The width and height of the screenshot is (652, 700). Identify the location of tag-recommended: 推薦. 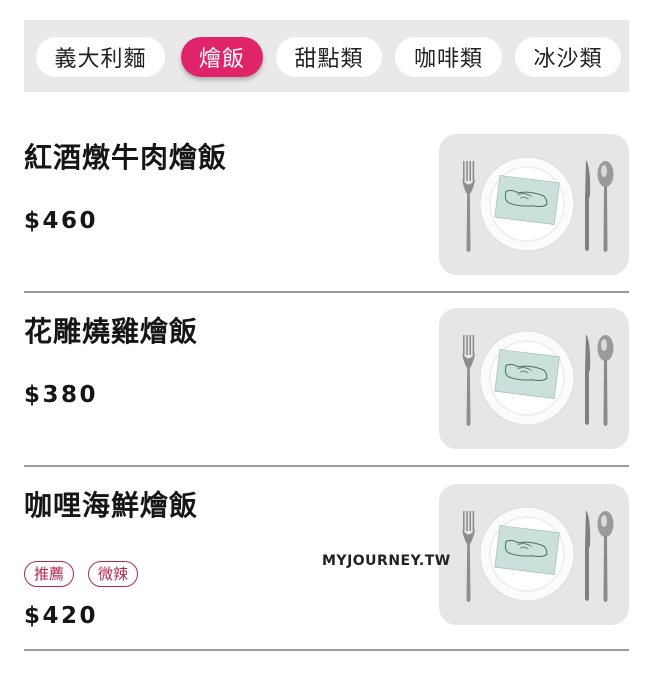
(49, 574).